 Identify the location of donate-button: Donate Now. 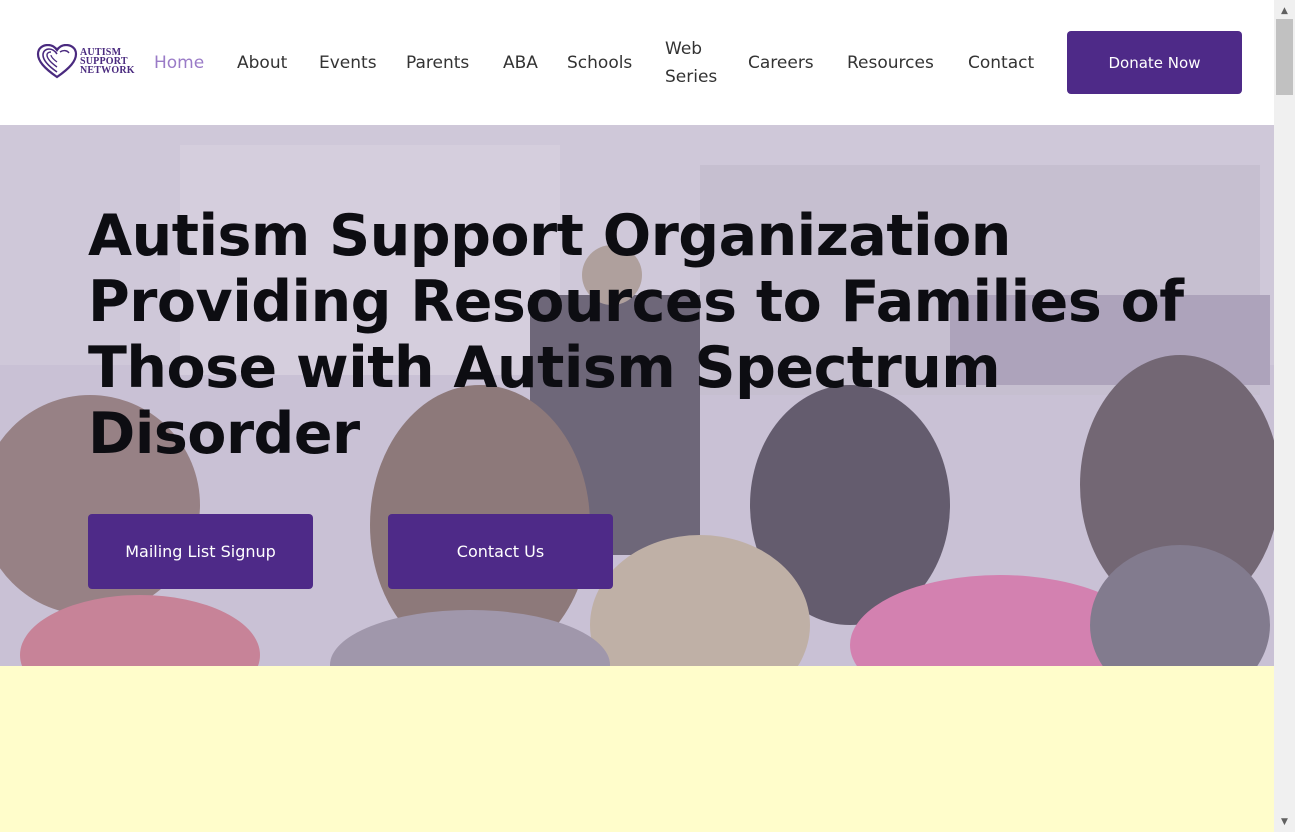
(1154, 62).